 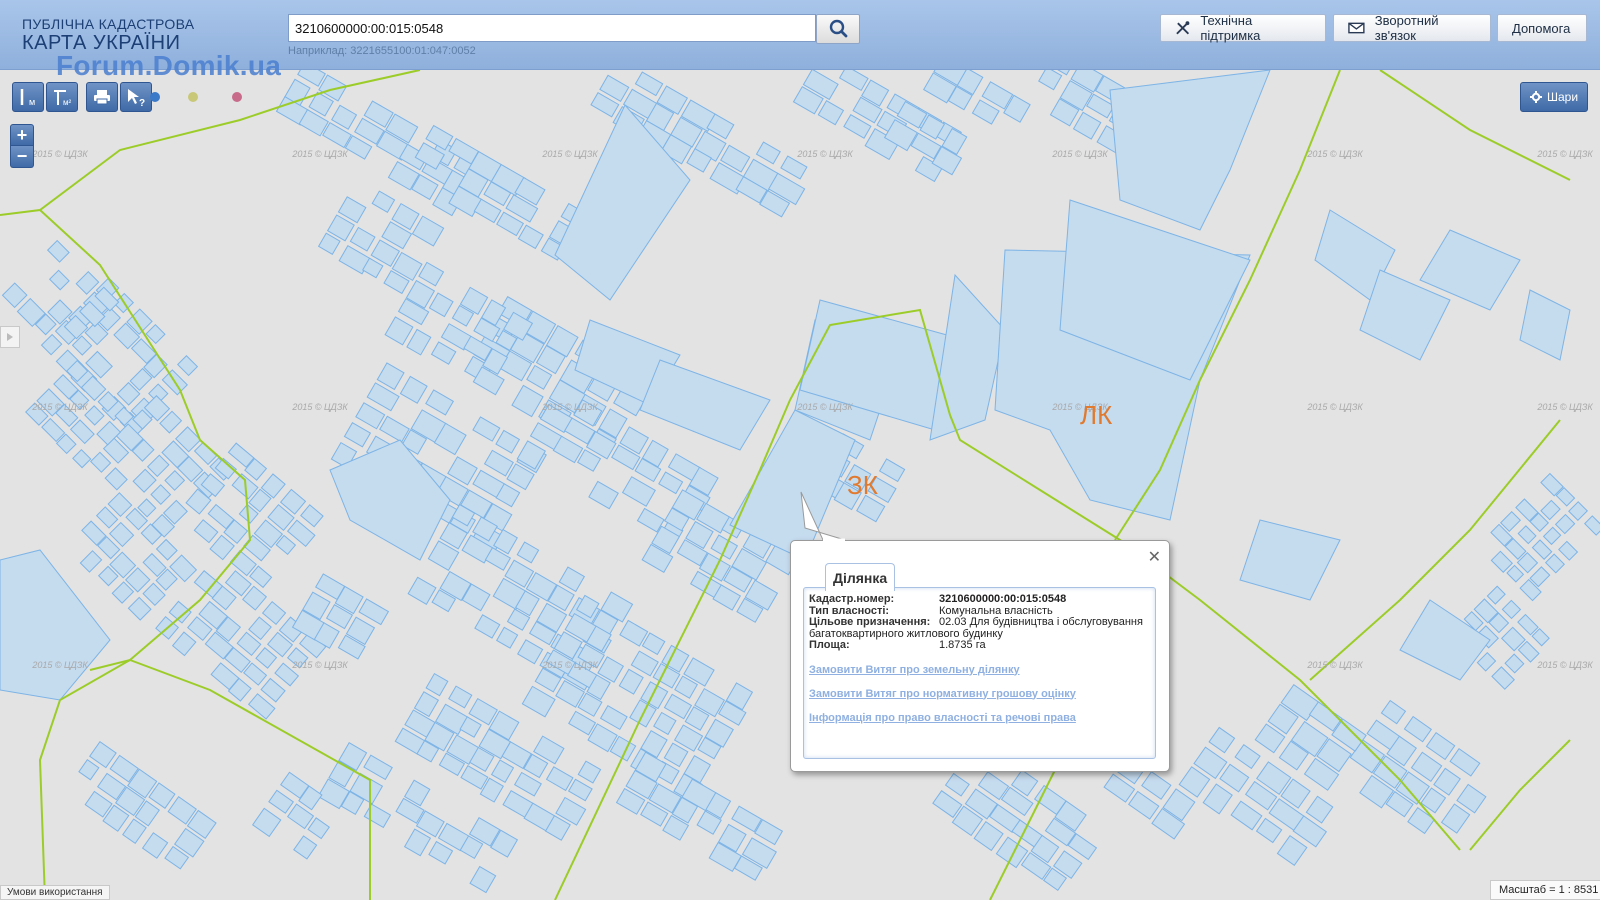 I want to click on order-parcel-extract-link: Замовити Витяг про земельну ділянку, so click(x=979, y=670).